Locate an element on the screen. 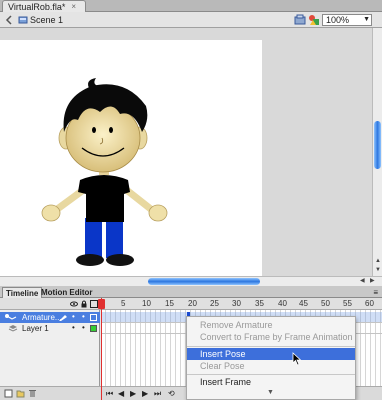  scene-label: Scene 1 is located at coordinates (47, 20).